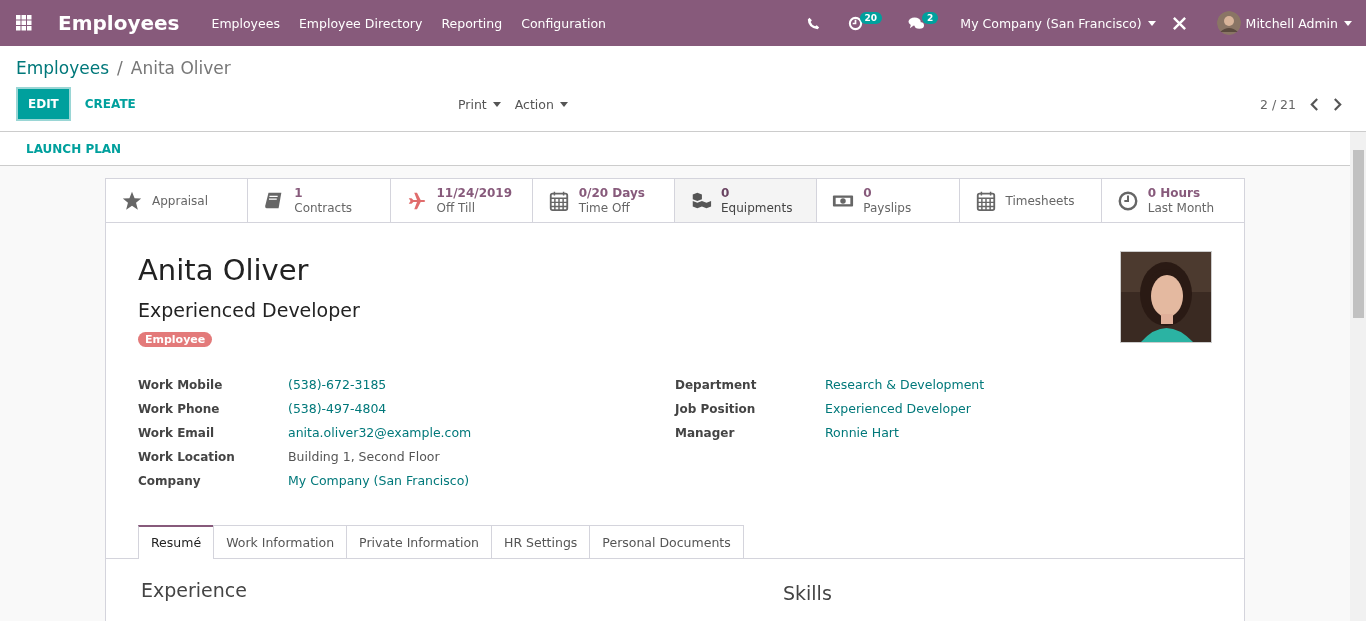 The image size is (1366, 621). Describe the element at coordinates (63, 68) in the screenshot. I see `breadcrumb-link: Employees` at that location.